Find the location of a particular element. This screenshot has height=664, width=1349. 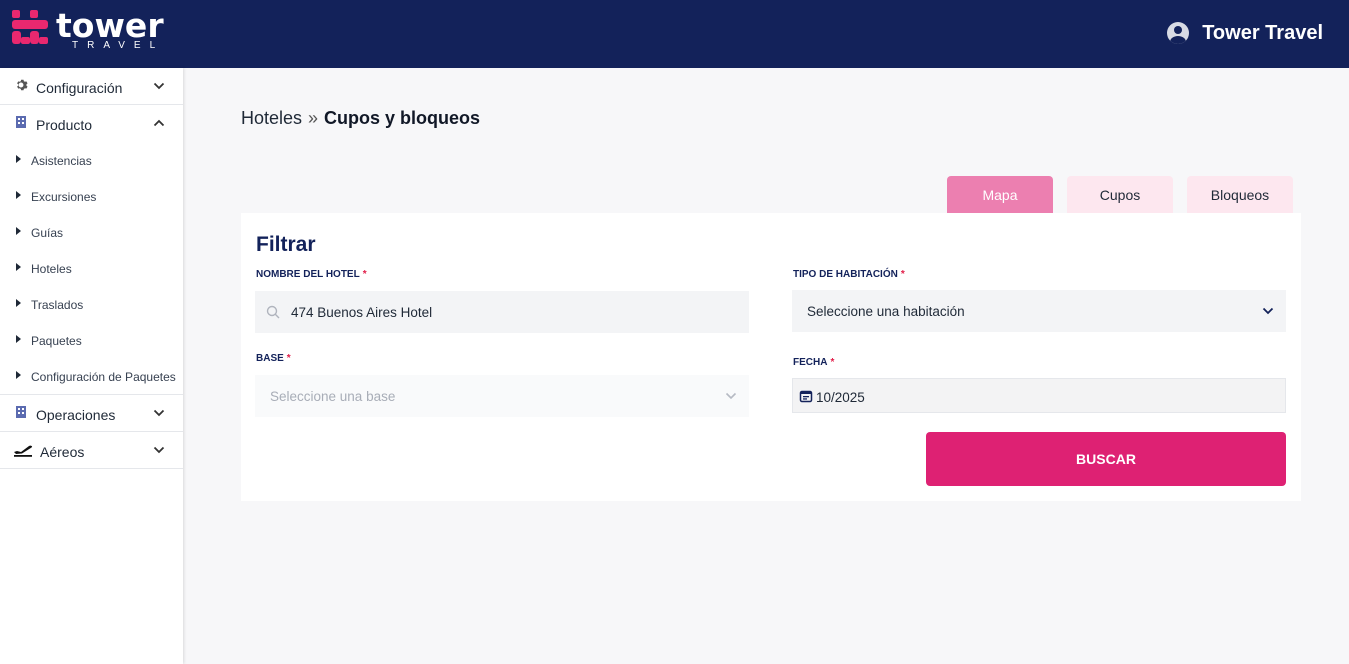

room-type-label: TIPO DE HABITACIÓN * is located at coordinates (849, 274).